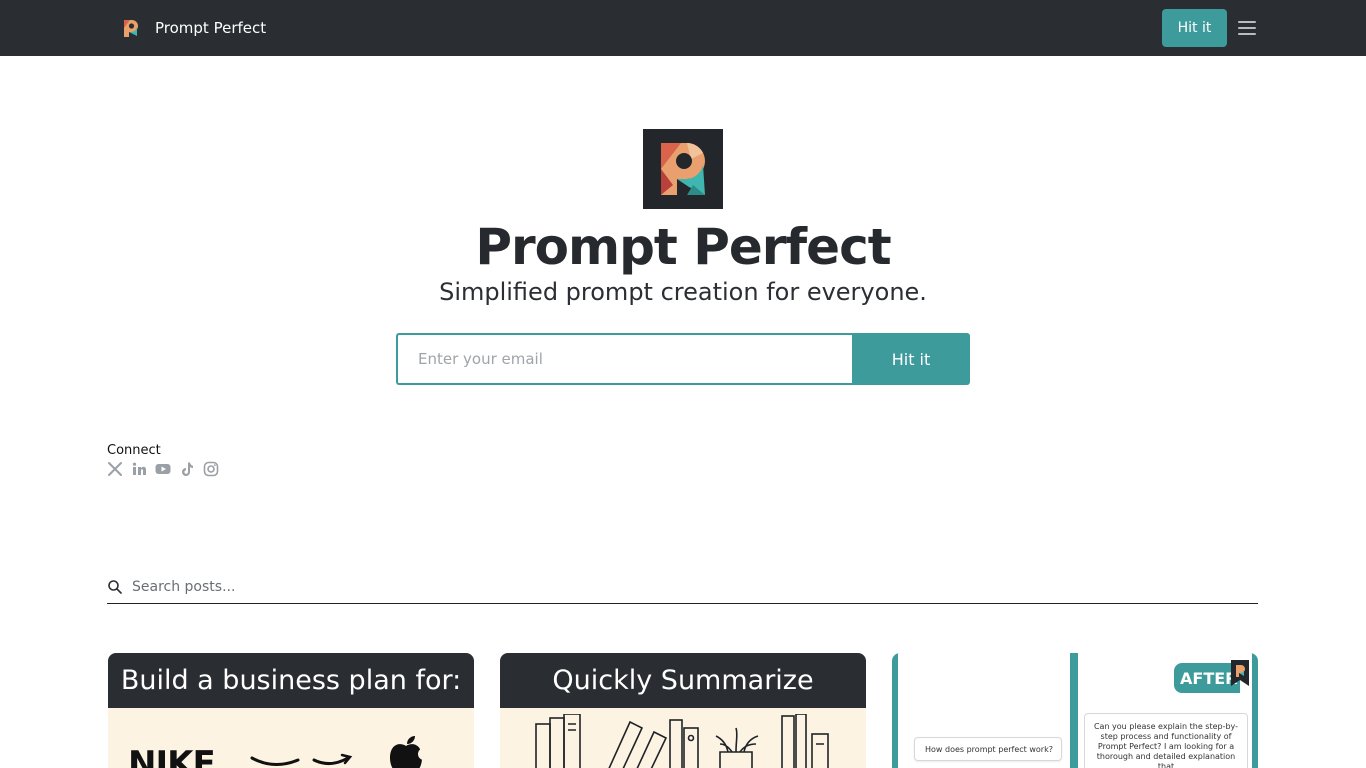 The height and width of the screenshot is (768, 1366). I want to click on hero-title: Prompt Perfect, so click(683, 247).